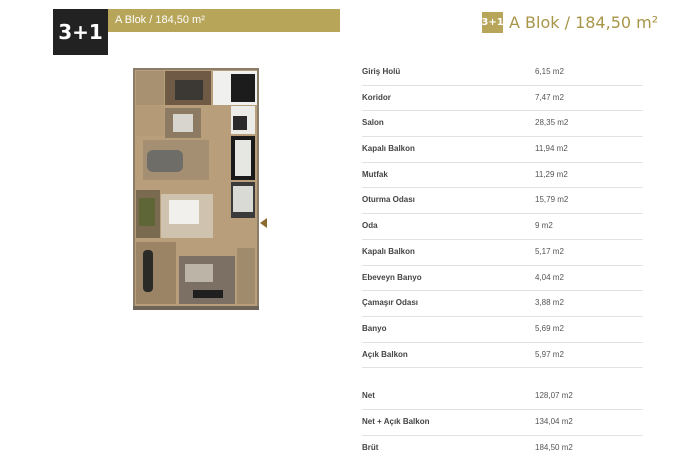  Describe the element at coordinates (549, 354) in the screenshot. I see `room-area: 5,97 m2` at that location.